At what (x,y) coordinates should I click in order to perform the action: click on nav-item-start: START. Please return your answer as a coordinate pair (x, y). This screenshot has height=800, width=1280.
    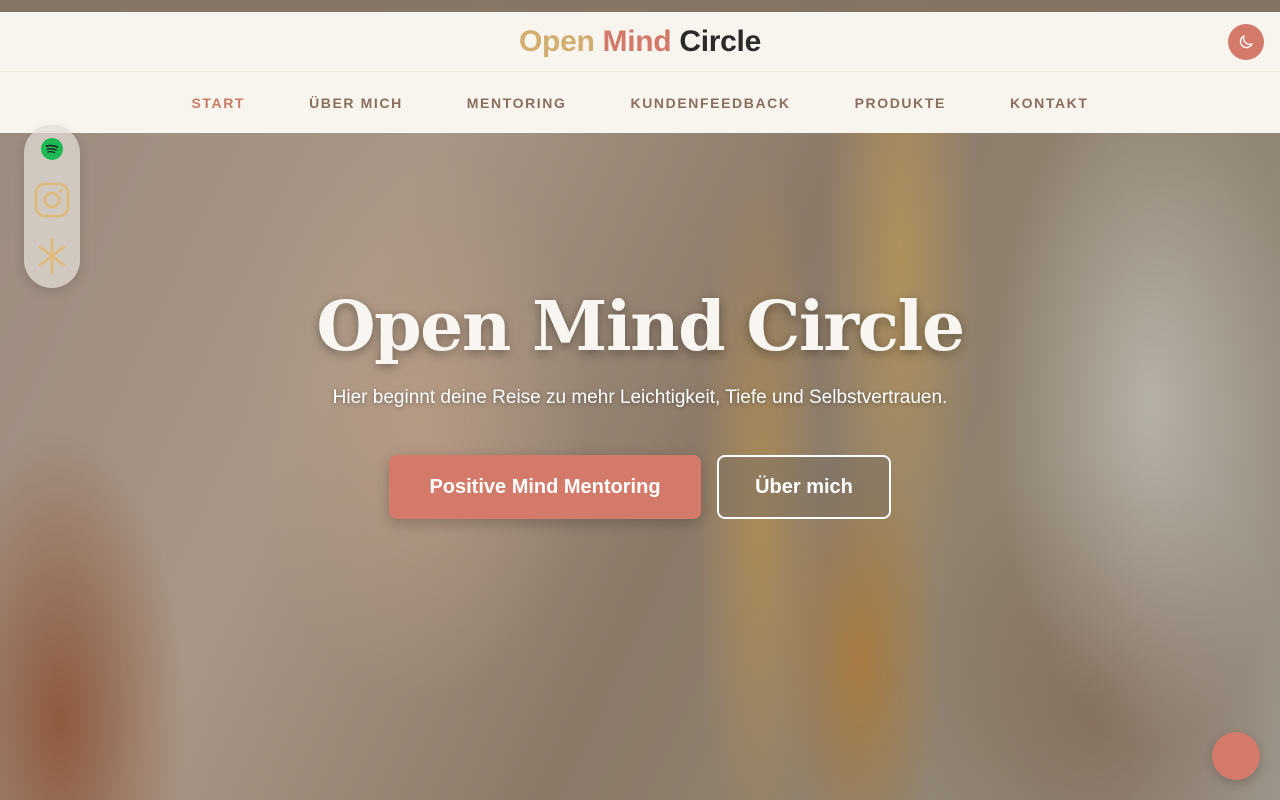
    Looking at the image, I should click on (218, 103).